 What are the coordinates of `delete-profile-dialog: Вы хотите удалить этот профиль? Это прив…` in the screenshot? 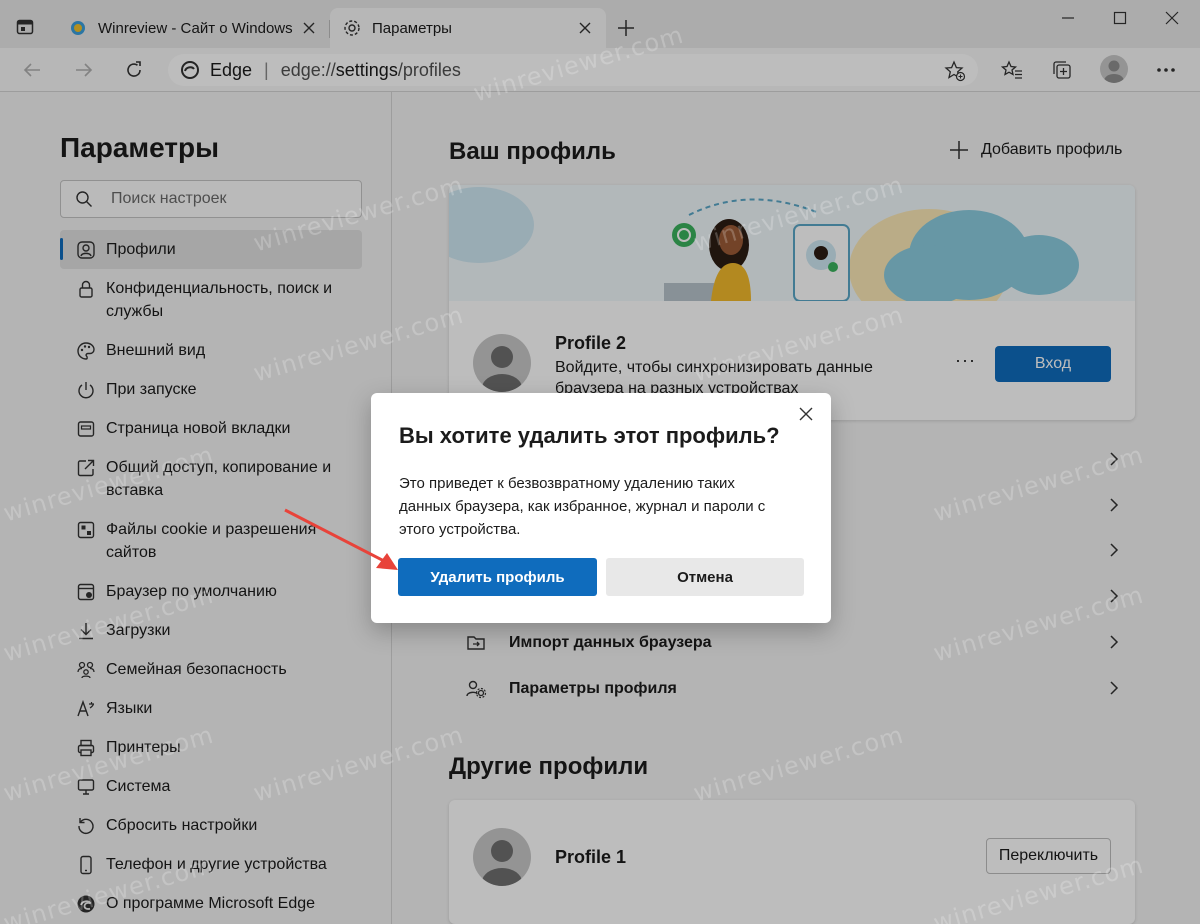 It's located at (601, 508).